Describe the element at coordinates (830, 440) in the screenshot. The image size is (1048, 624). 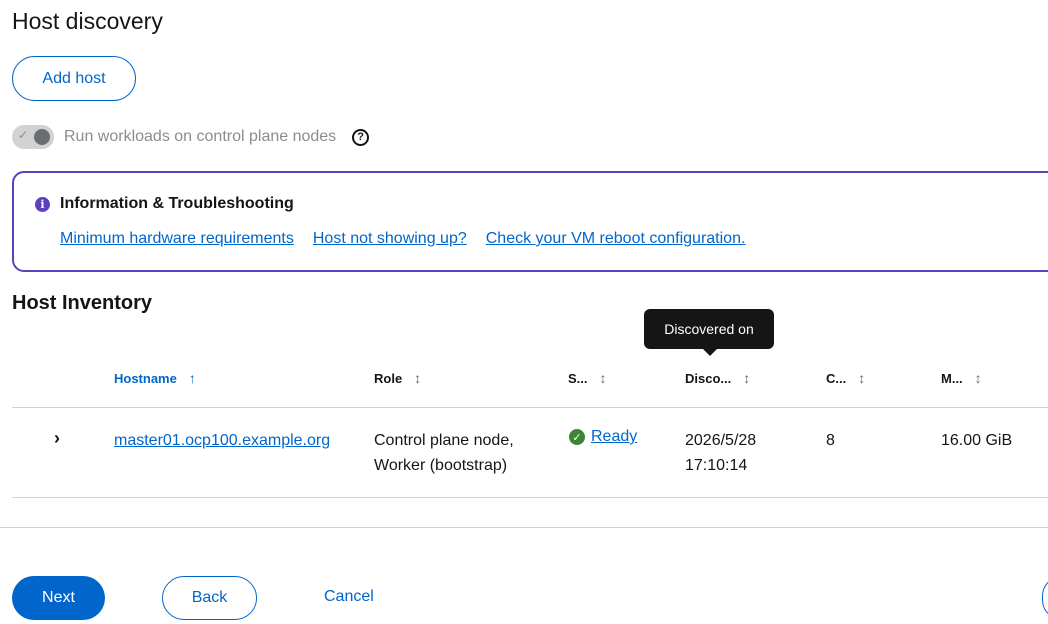
I see `cpu-cell: 8` at that location.